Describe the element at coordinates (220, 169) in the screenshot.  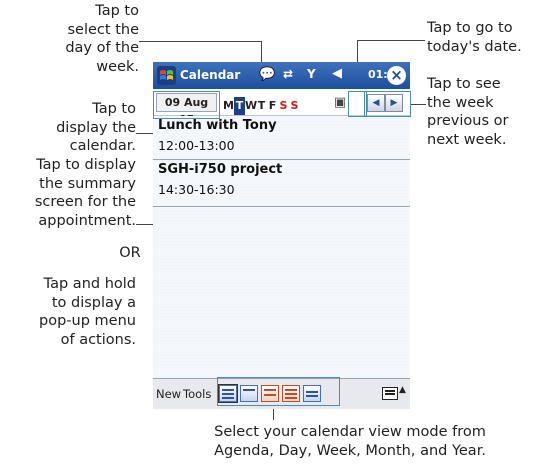
I see `appointment-title: SGH-i750 project` at that location.